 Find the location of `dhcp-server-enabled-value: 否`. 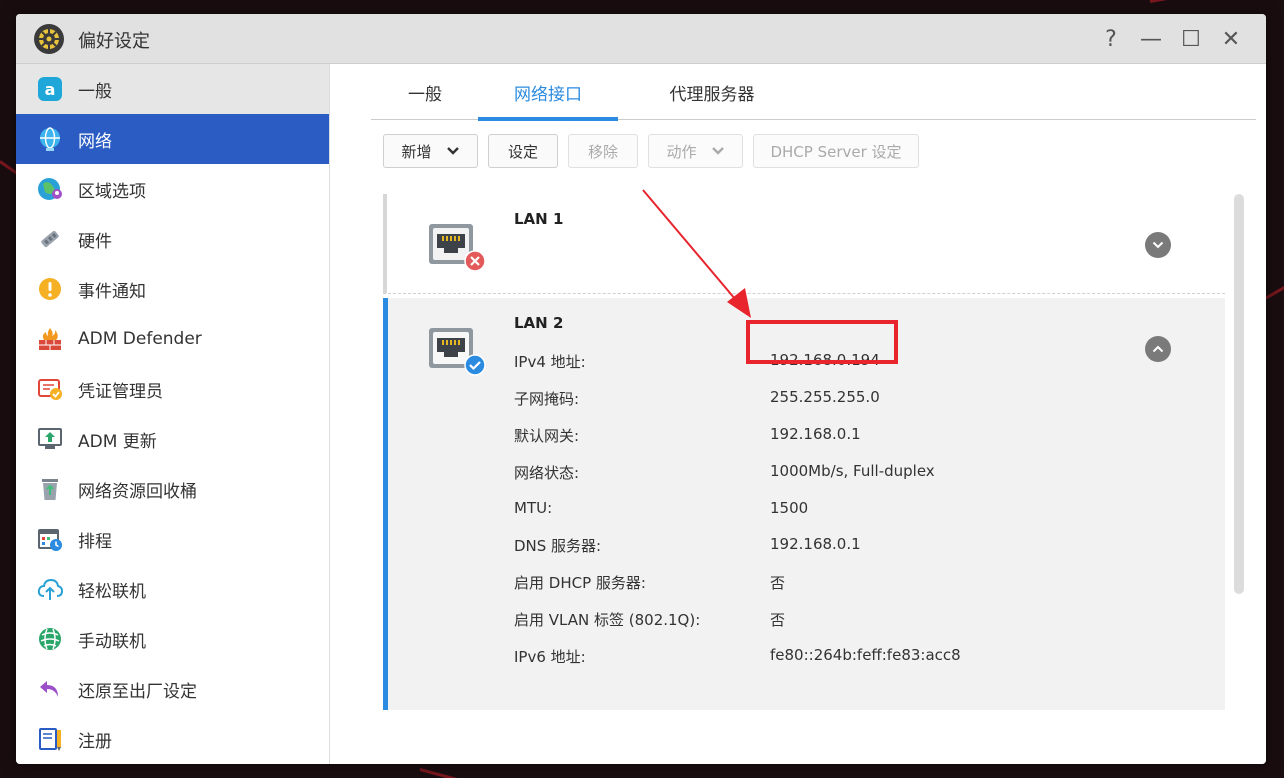

dhcp-server-enabled-value: 否 is located at coordinates (778, 583).